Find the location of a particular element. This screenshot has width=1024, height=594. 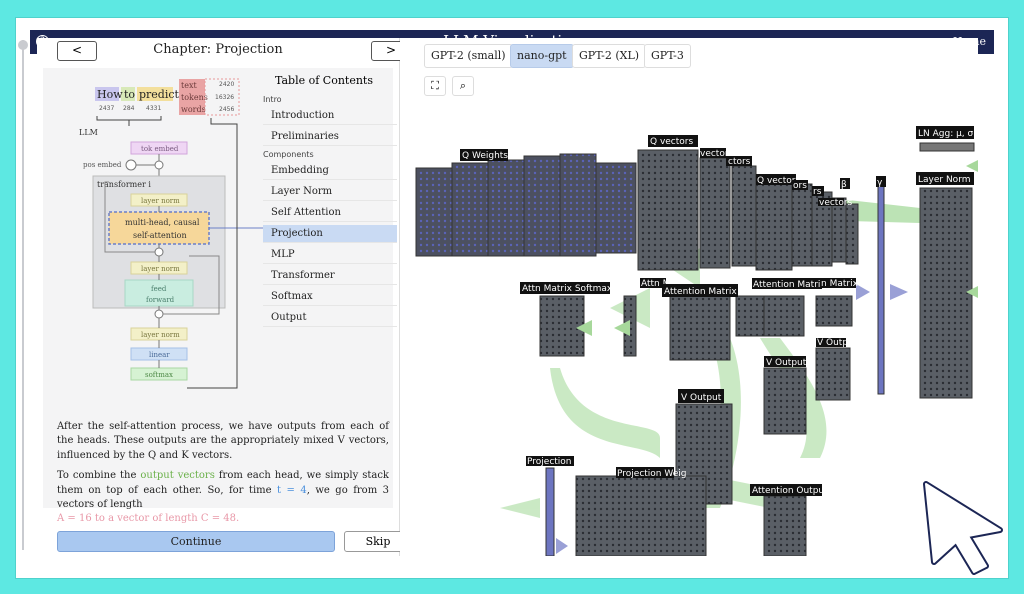

label-attn-softmax: Attn Matrix Softmax is located at coordinates (567, 289).